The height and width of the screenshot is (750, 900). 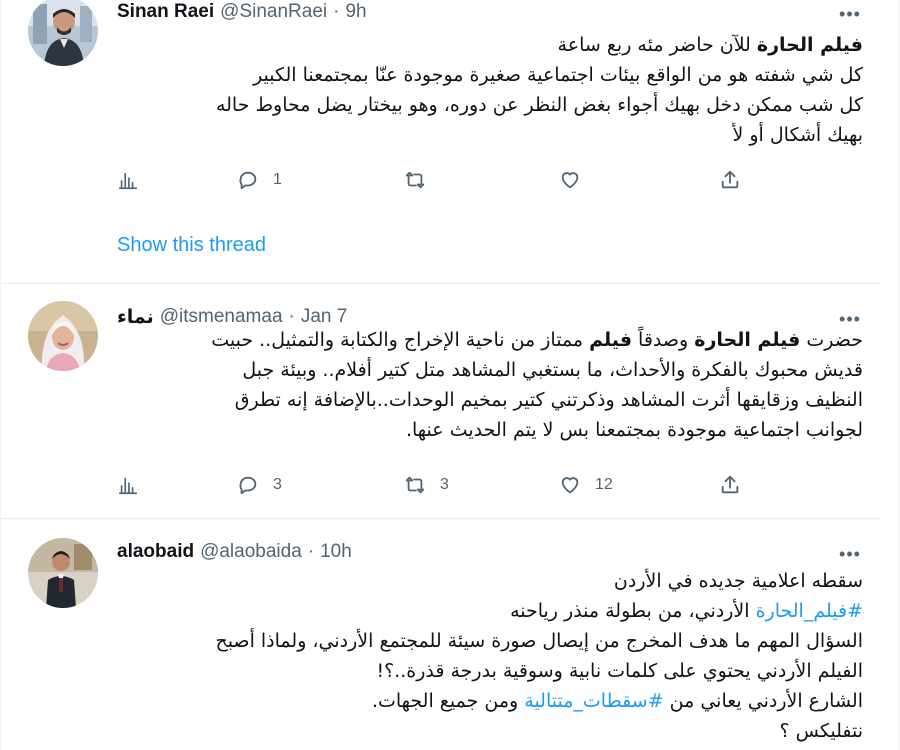 I want to click on like-button, so click(x=577, y=180).